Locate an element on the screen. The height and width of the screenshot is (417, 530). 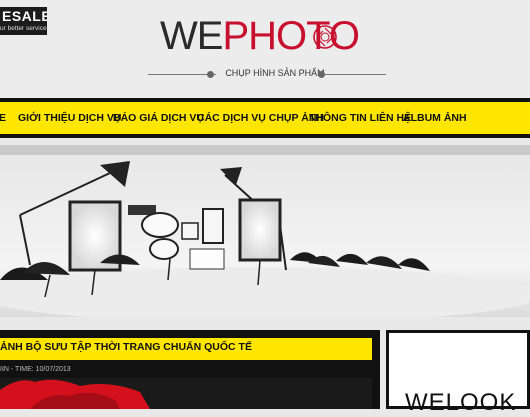
camera-aperture-icon is located at coordinates (325, 37).